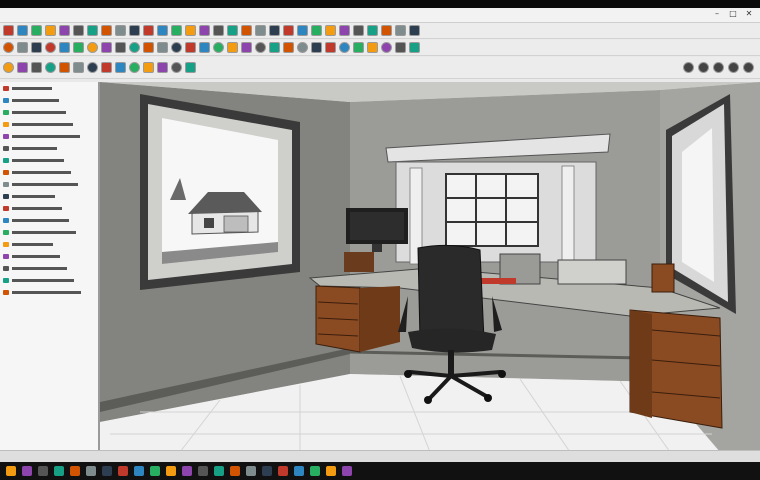 The height and width of the screenshot is (480, 760). I want to click on move-icon, so click(22, 47).